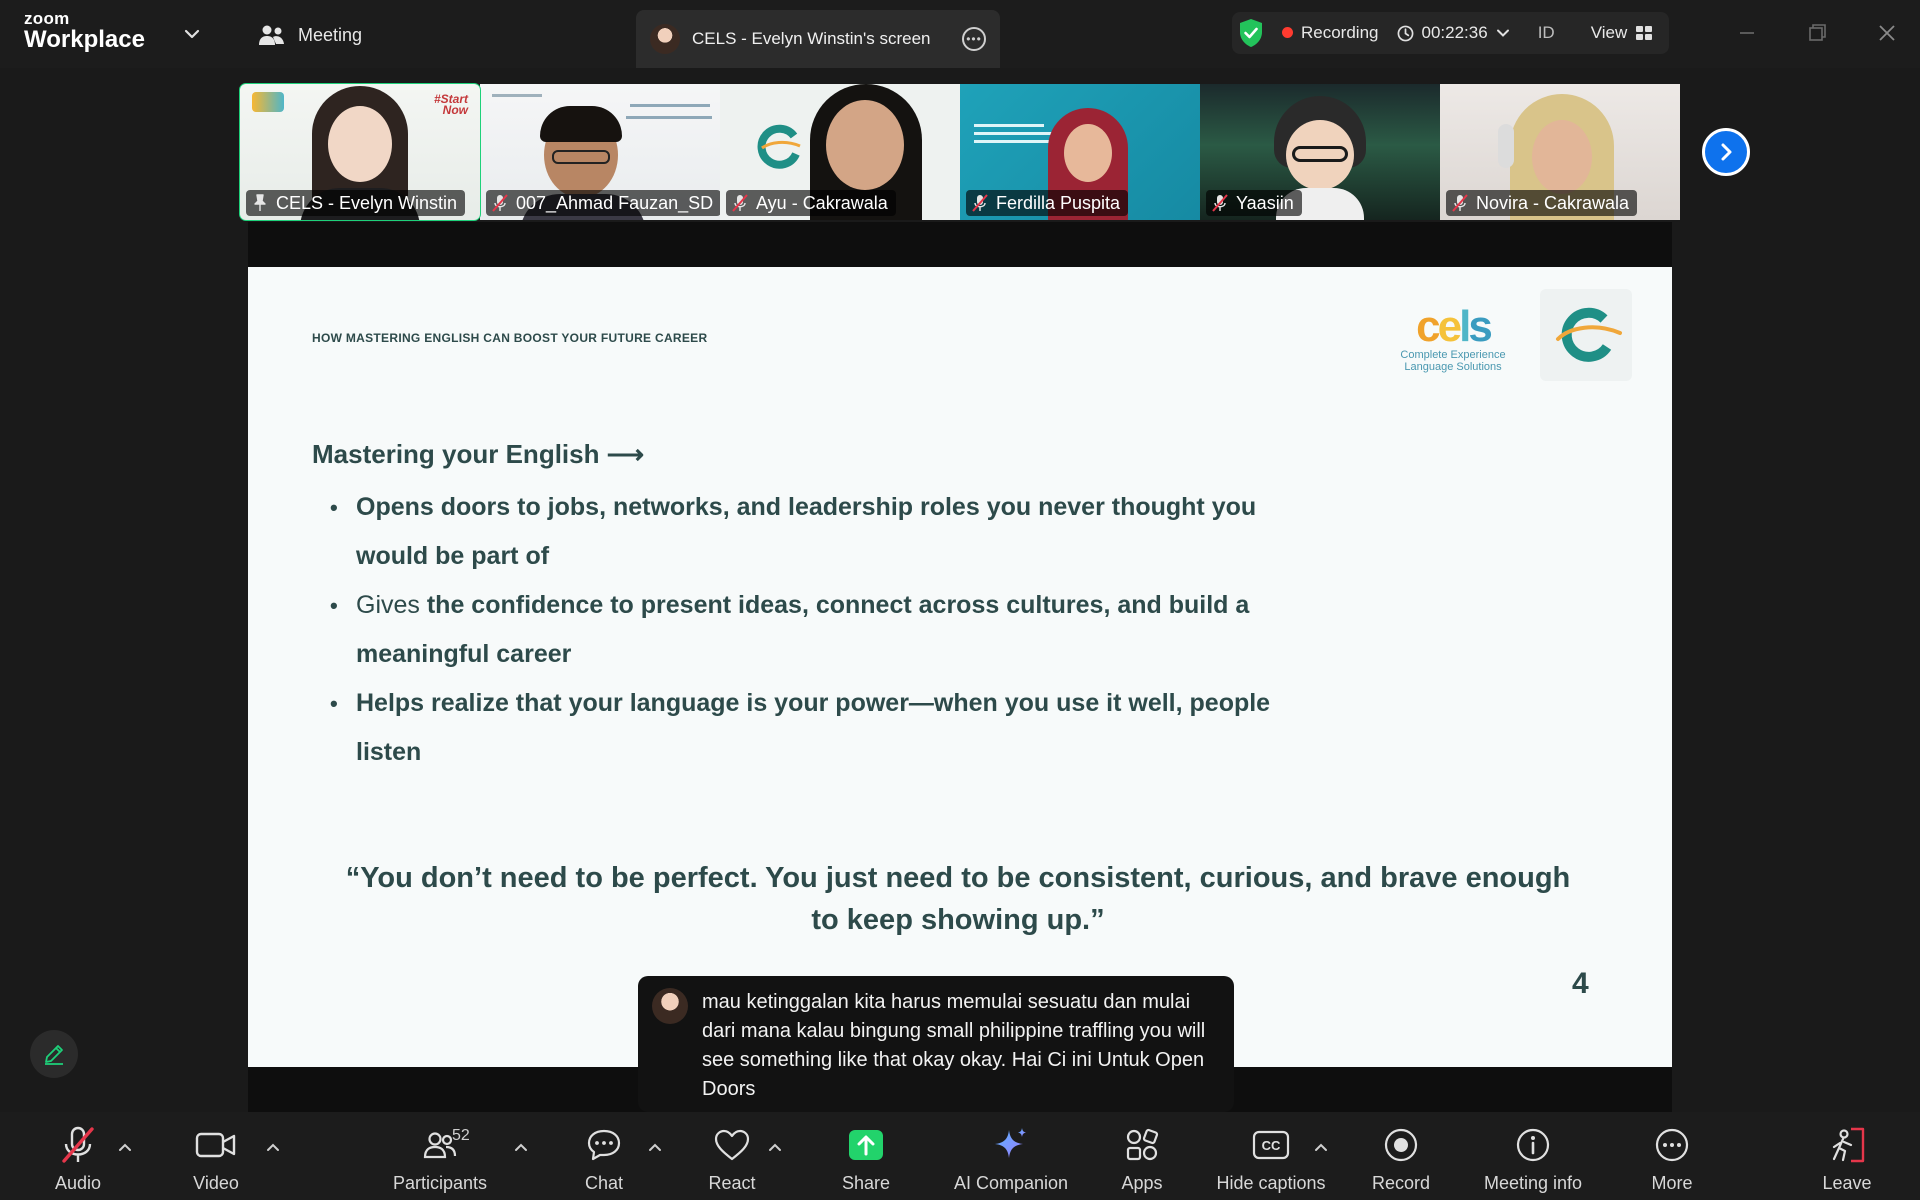 This screenshot has width=1920, height=1200. What do you see at coordinates (367, 202) in the screenshot?
I see `participant-name: CELS - Evelyn Winstin` at bounding box center [367, 202].